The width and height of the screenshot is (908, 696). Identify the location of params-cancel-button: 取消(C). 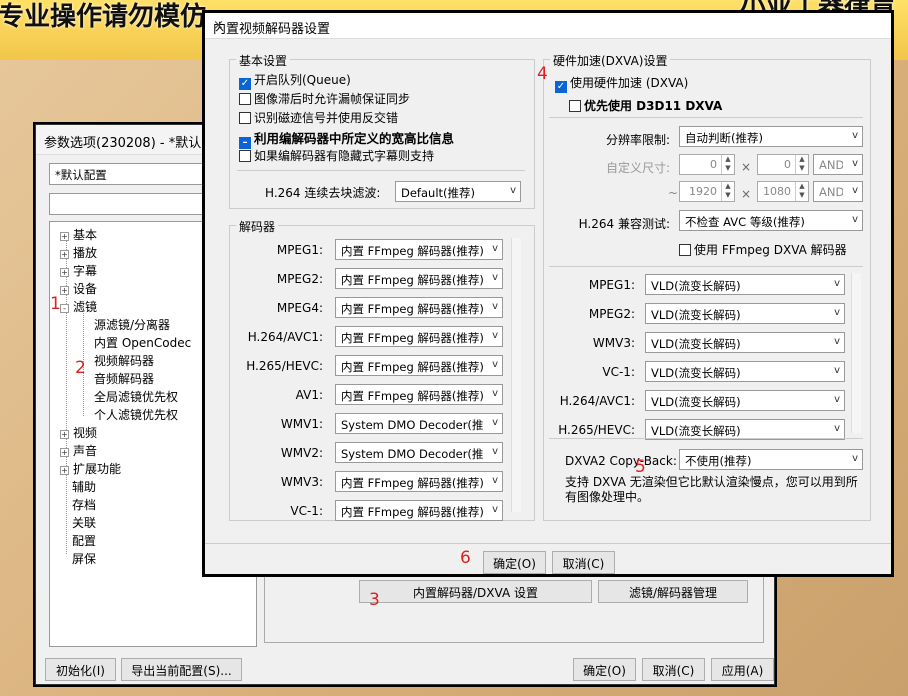
(673, 669).